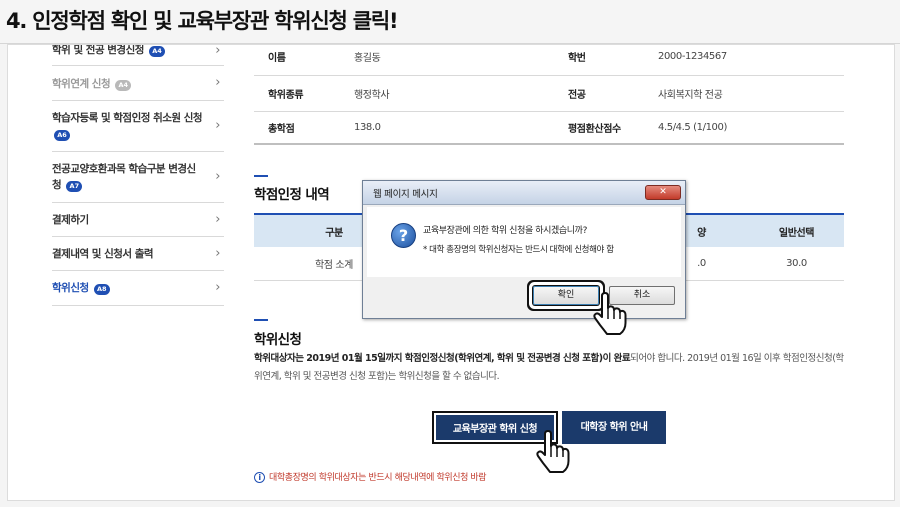 The image size is (900, 507). I want to click on sidebar-item-major-change: 학위 및 전공 변경신청 A4 ›, so click(138, 55).